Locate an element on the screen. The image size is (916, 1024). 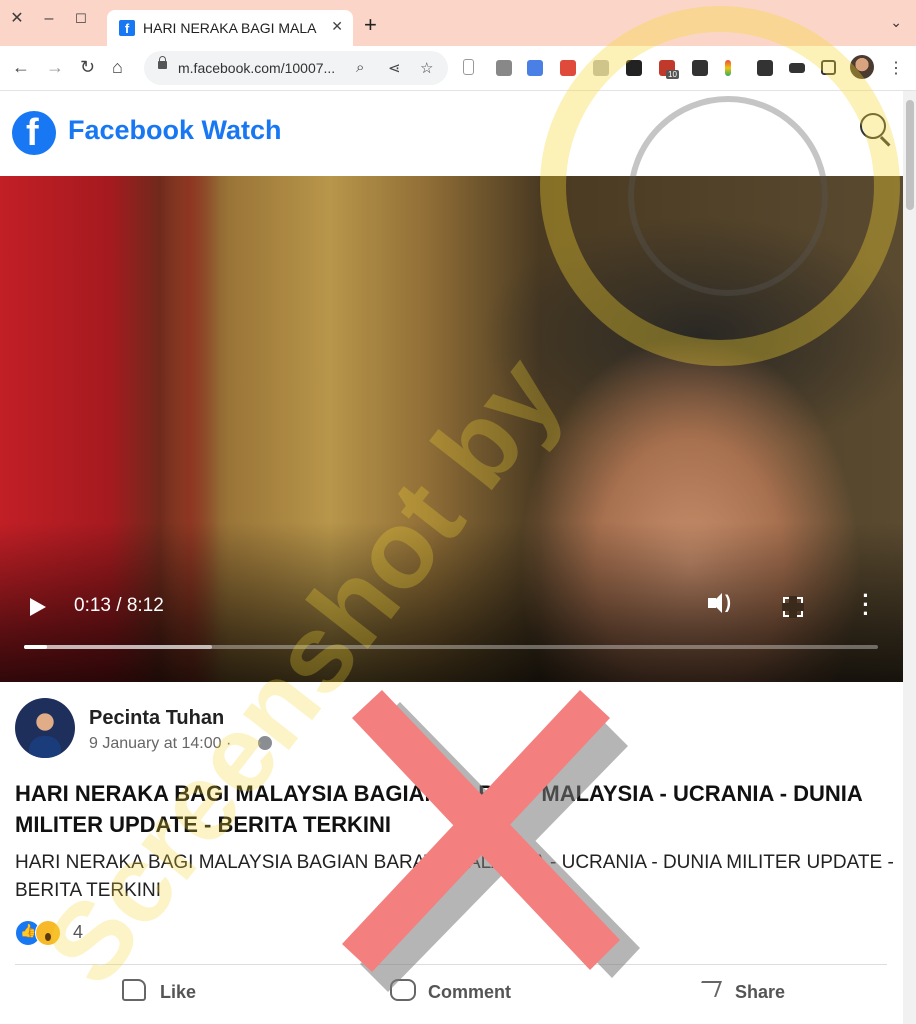
tab-active: f HARI NERAKA BAGI MALA ✕ is located at coordinates (230, 28).